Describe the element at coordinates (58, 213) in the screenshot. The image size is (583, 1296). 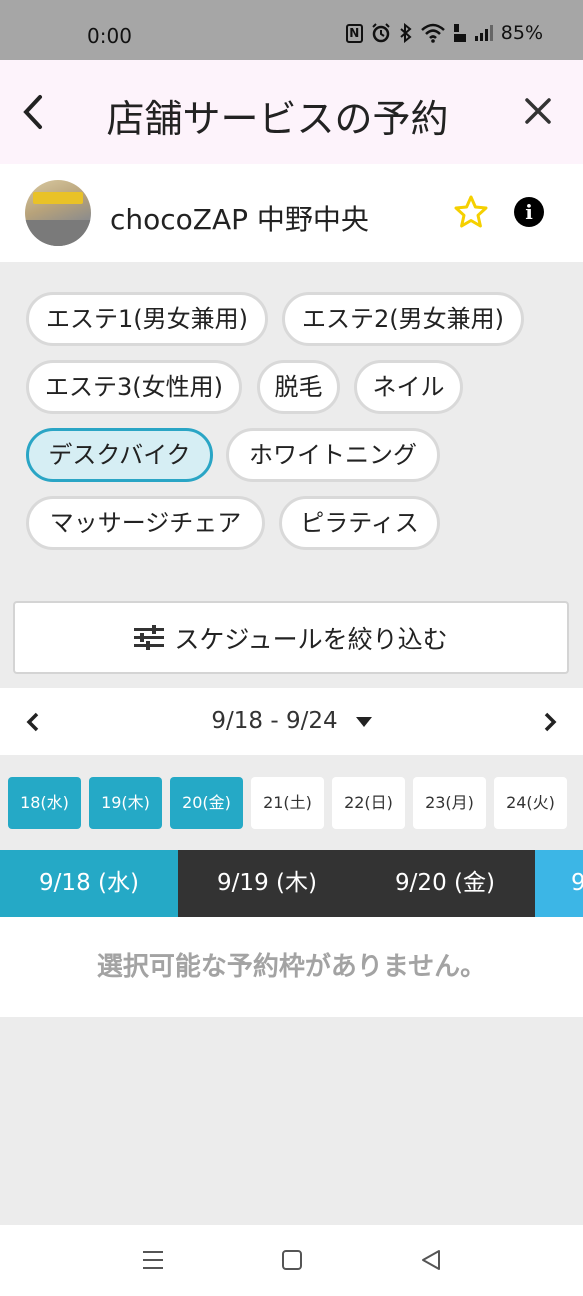
I see `store-avatar` at that location.